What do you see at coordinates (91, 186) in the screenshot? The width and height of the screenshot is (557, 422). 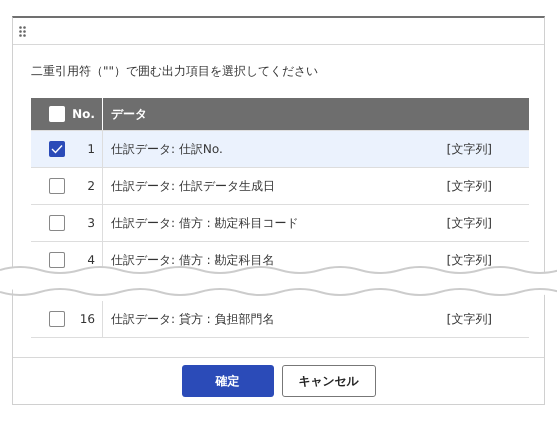 I see `row-number: 2` at bounding box center [91, 186].